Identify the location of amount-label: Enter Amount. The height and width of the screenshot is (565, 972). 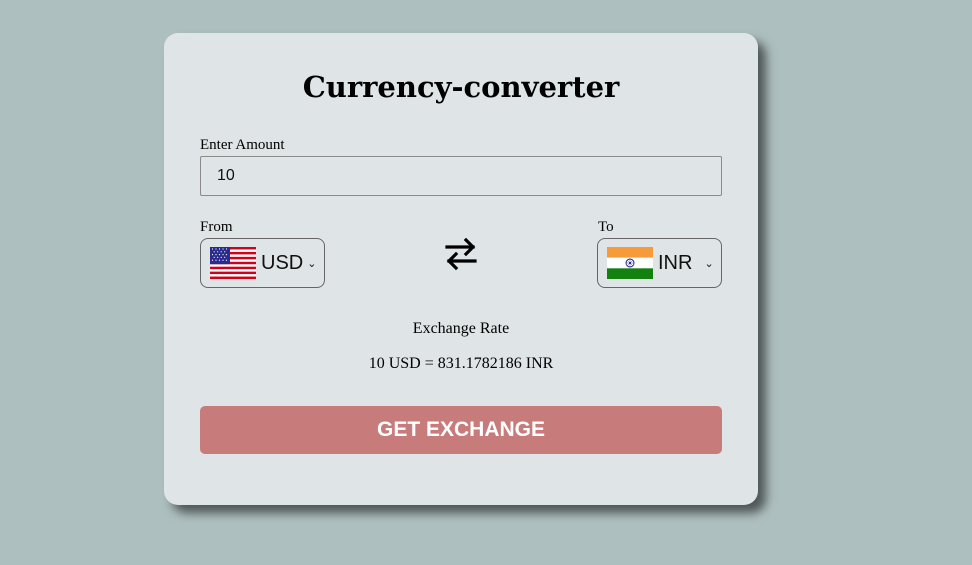
(242, 145).